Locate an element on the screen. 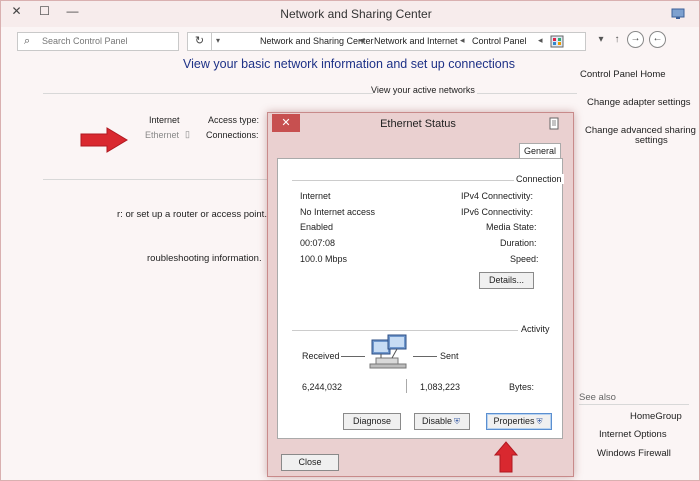 The image size is (700, 481). red-arrow-up-icon is located at coordinates (506, 458).